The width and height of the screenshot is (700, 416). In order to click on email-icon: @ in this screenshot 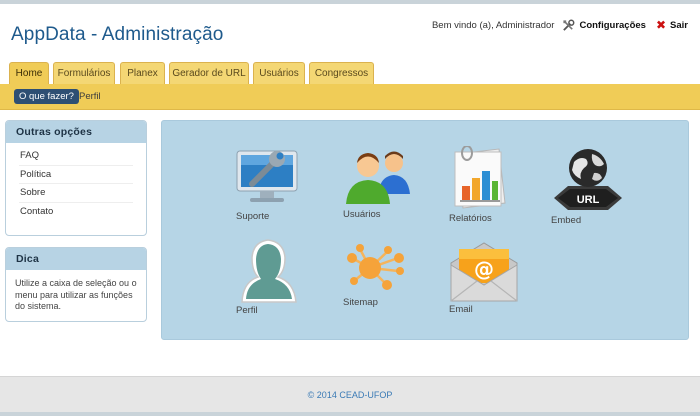, I will do `click(484, 272)`.